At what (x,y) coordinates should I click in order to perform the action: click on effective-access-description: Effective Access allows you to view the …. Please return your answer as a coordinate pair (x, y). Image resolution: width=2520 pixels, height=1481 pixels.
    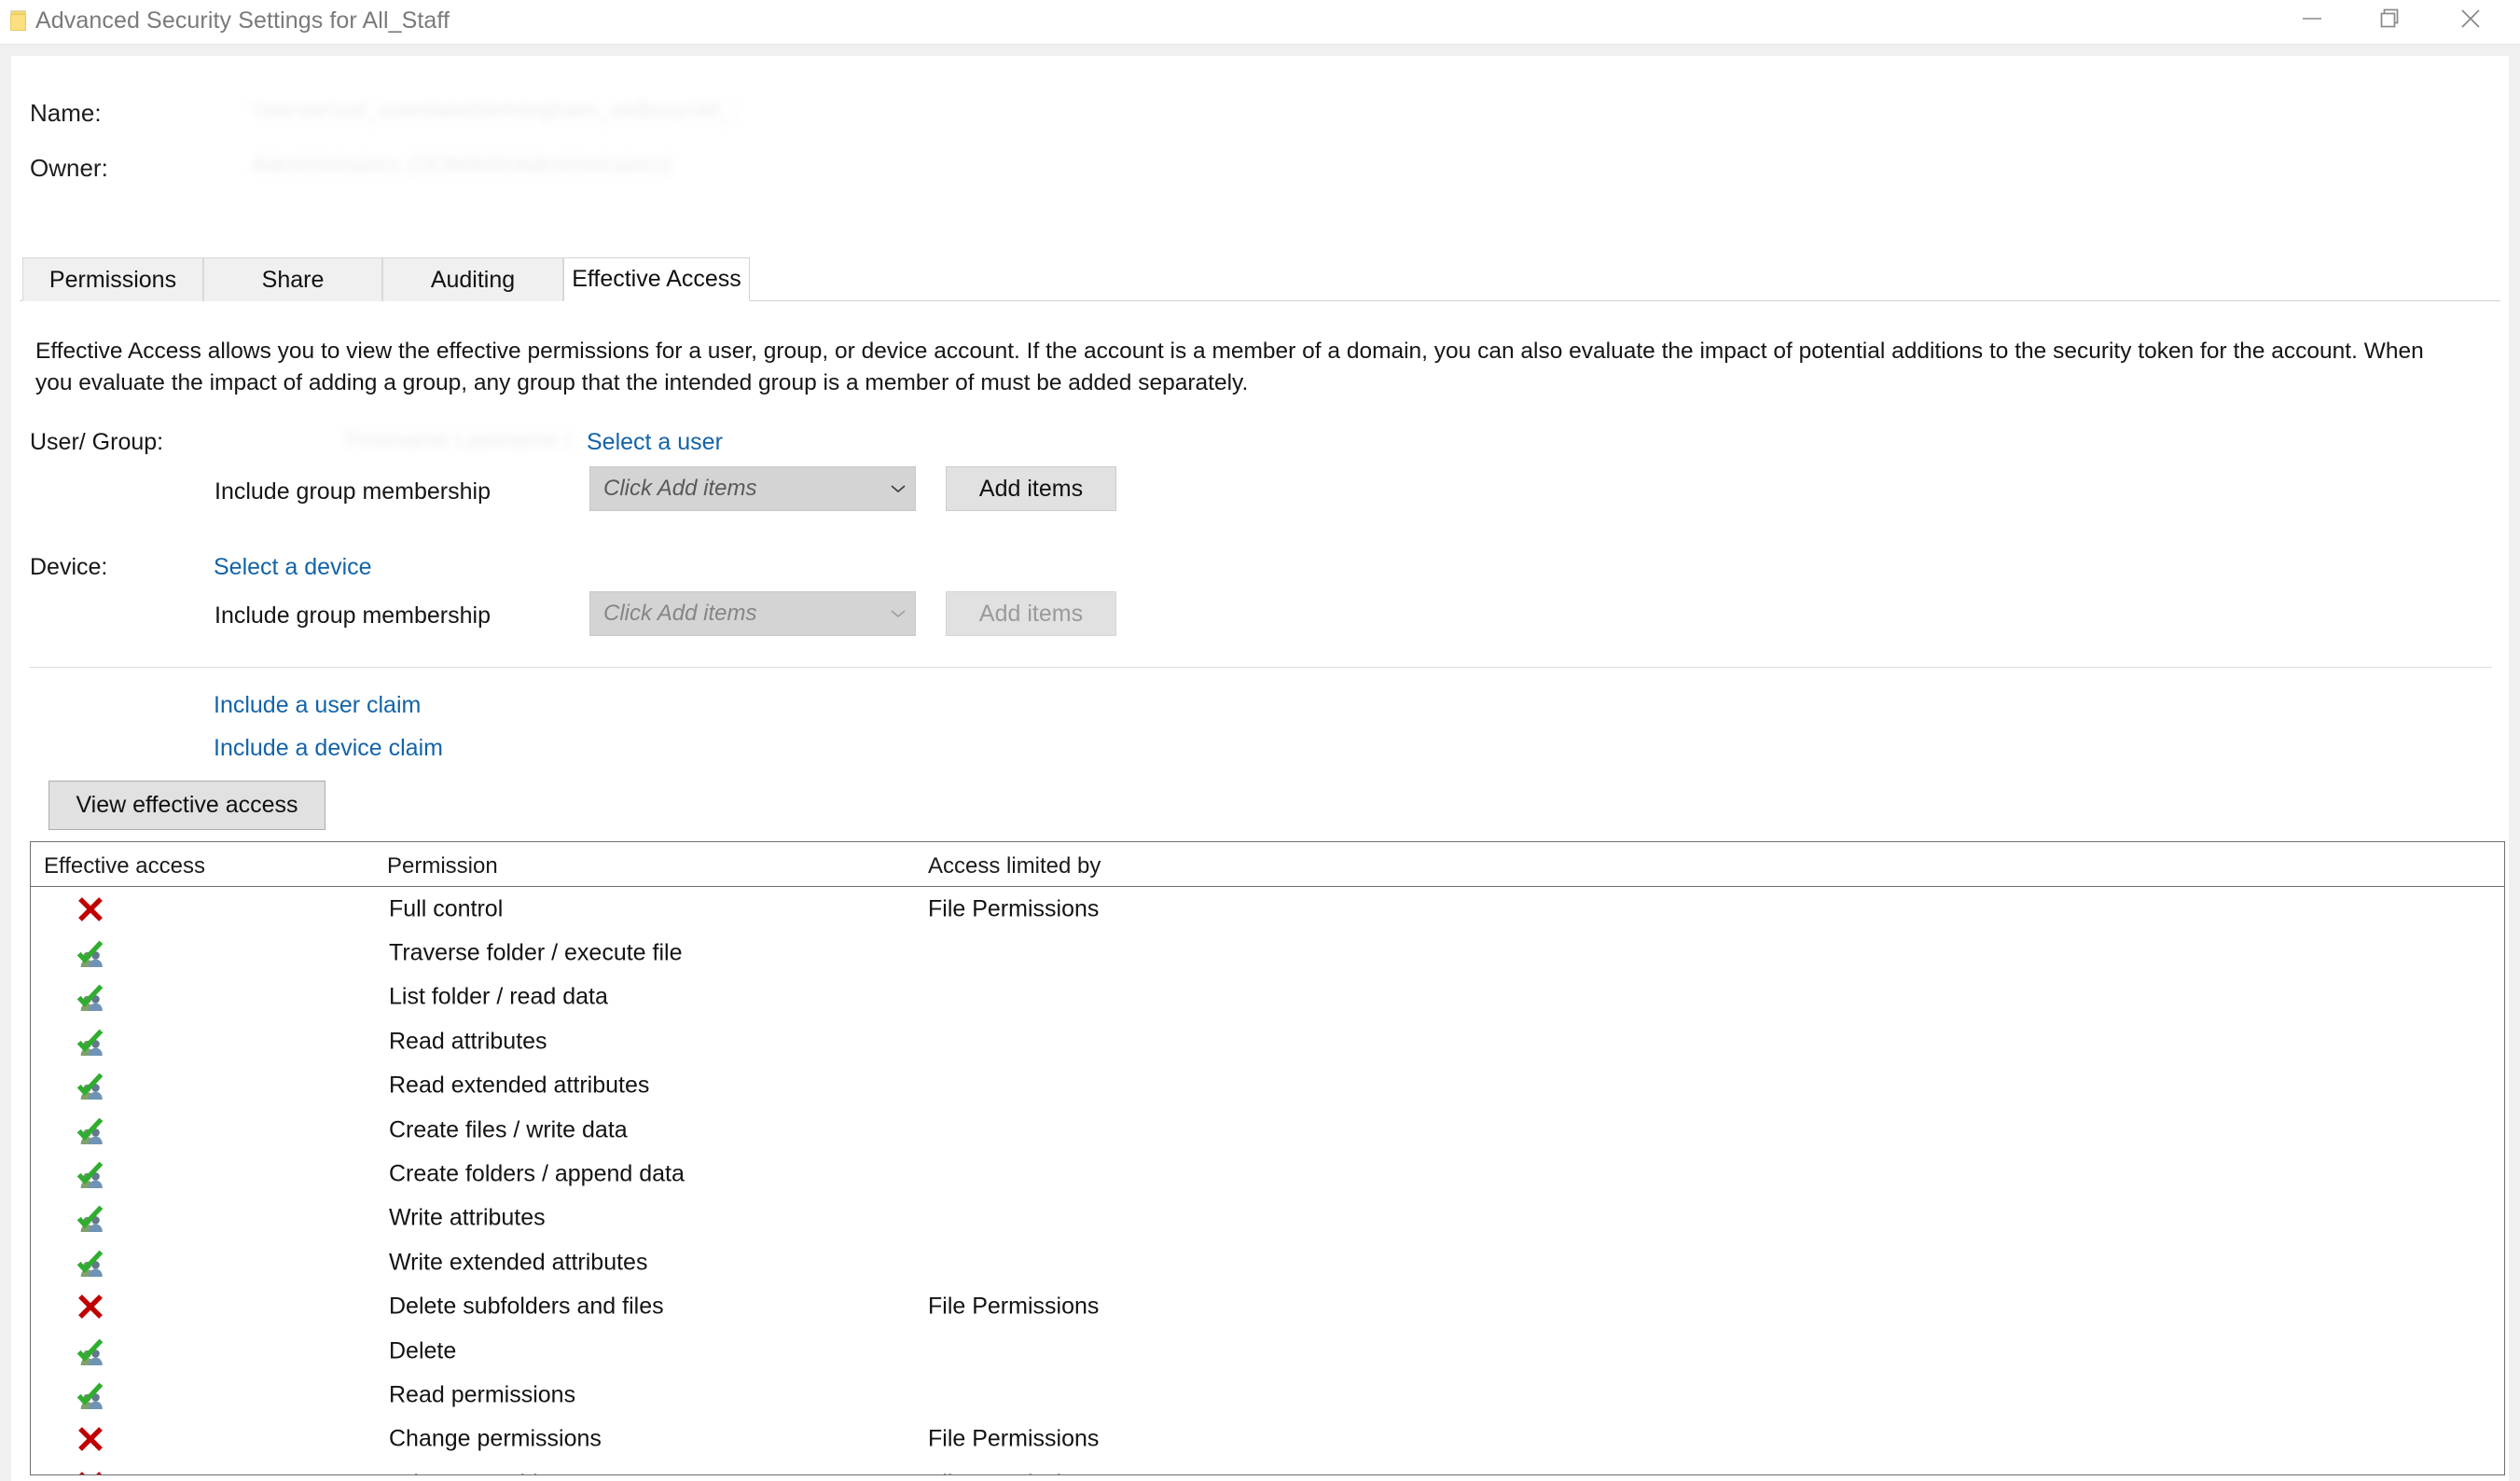
    Looking at the image, I should click on (1229, 367).